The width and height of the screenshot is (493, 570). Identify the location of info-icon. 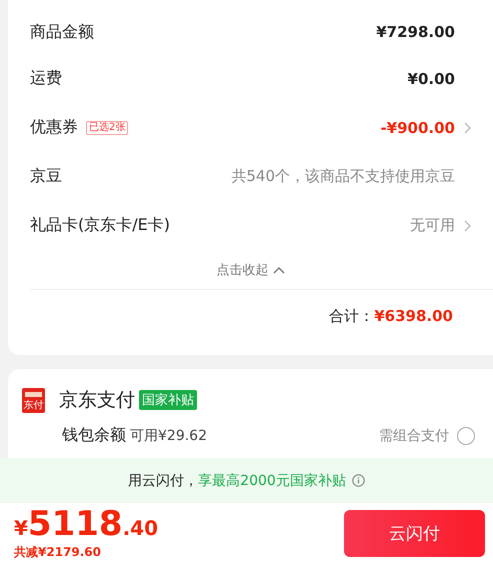
(358, 480).